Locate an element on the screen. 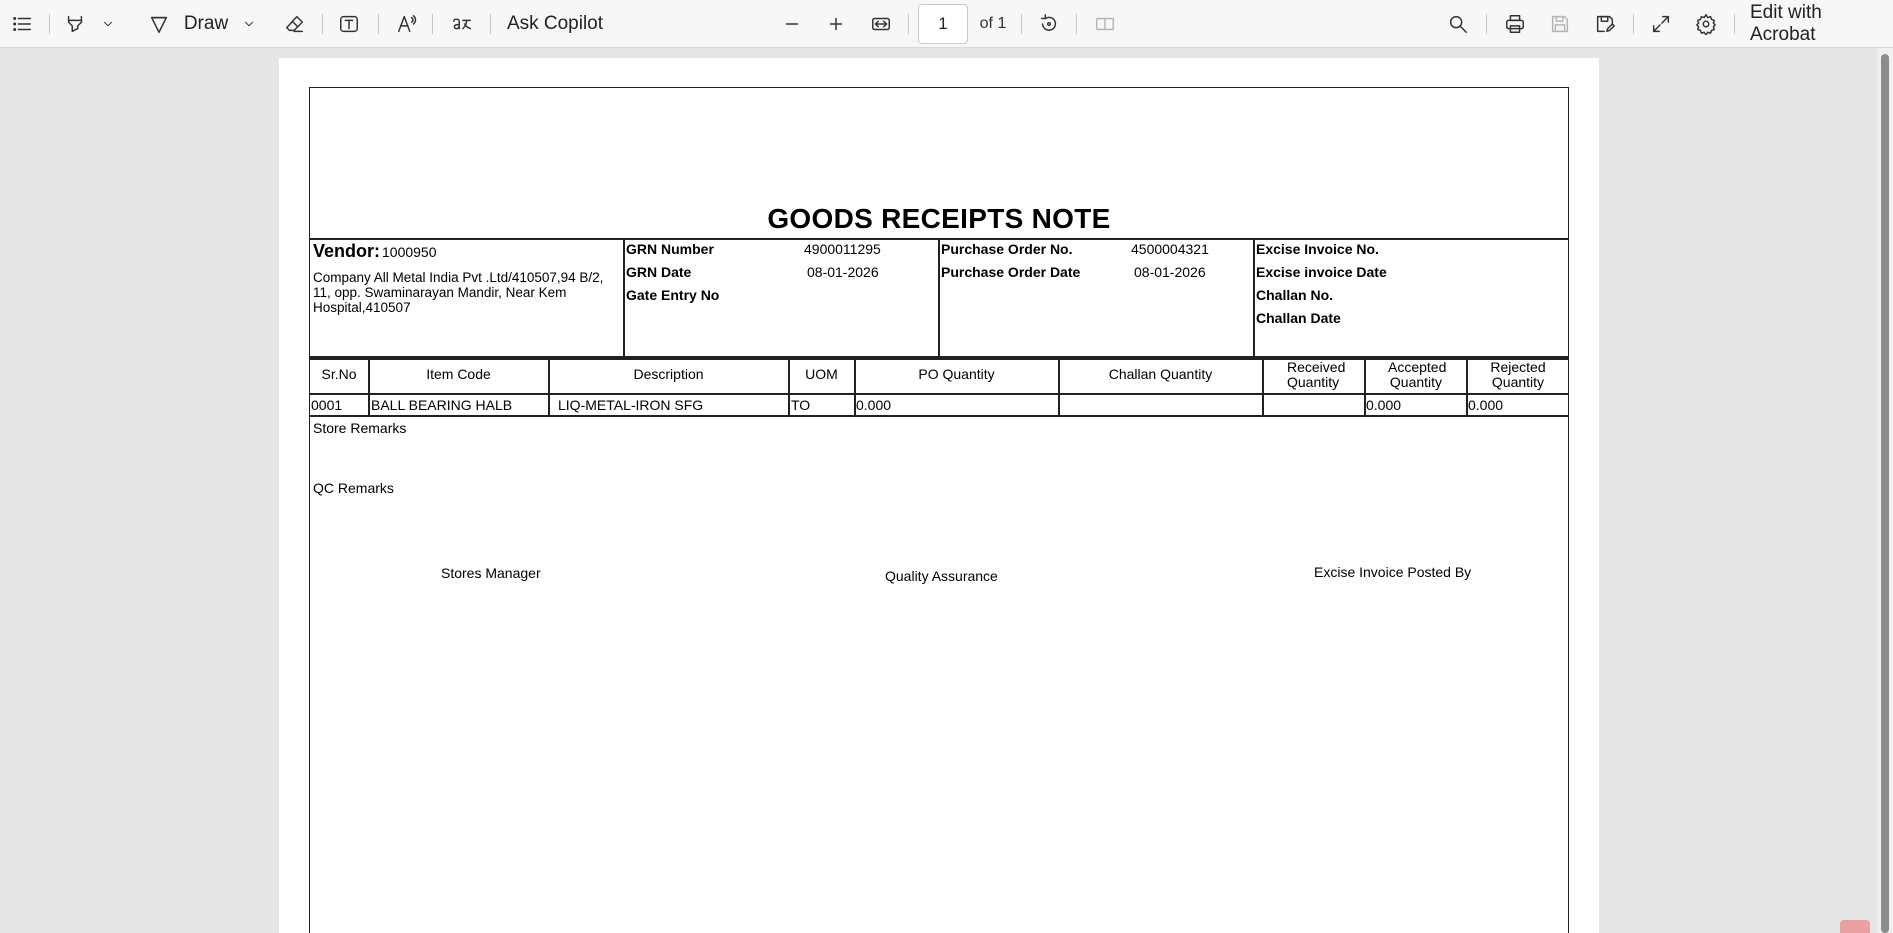 The width and height of the screenshot is (1893, 933). store-remarks-label: Store Remarks is located at coordinates (360, 428).